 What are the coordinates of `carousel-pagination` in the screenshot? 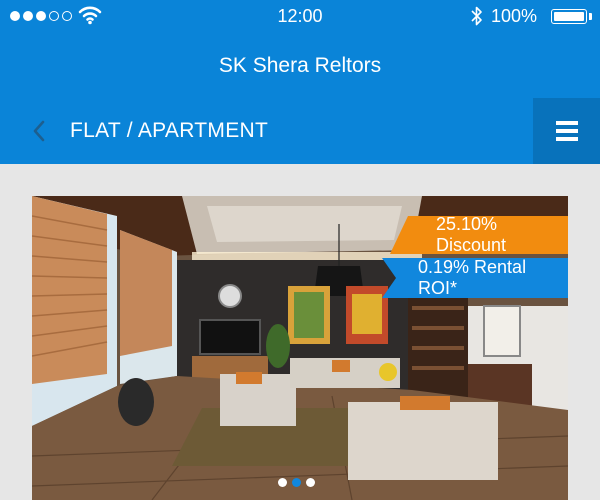 It's located at (296, 482).